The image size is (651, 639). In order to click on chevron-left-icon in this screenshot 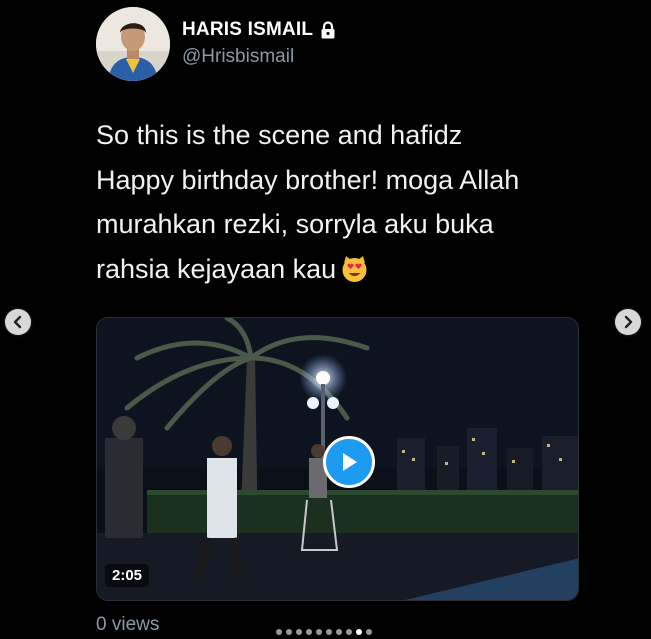, I will do `click(17, 322)`.